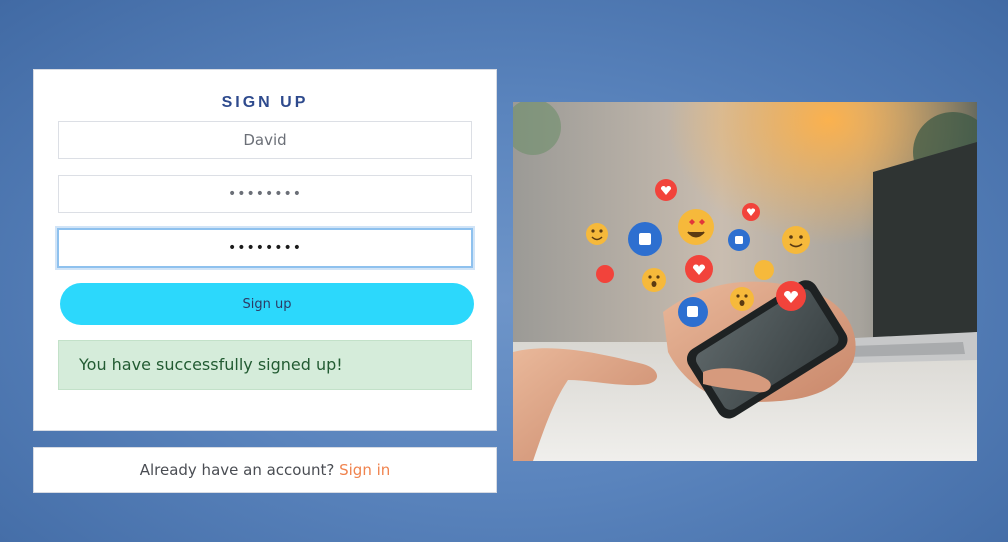  I want to click on confirm-password-field, so click(265, 248).